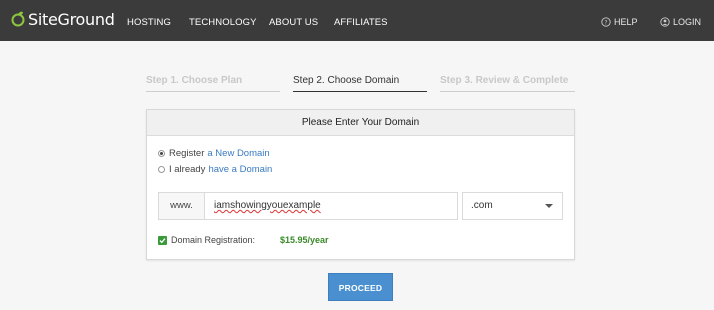 The width and height of the screenshot is (714, 310). I want to click on step-choose-plan: Step 1. Choose Plan, so click(213, 83).